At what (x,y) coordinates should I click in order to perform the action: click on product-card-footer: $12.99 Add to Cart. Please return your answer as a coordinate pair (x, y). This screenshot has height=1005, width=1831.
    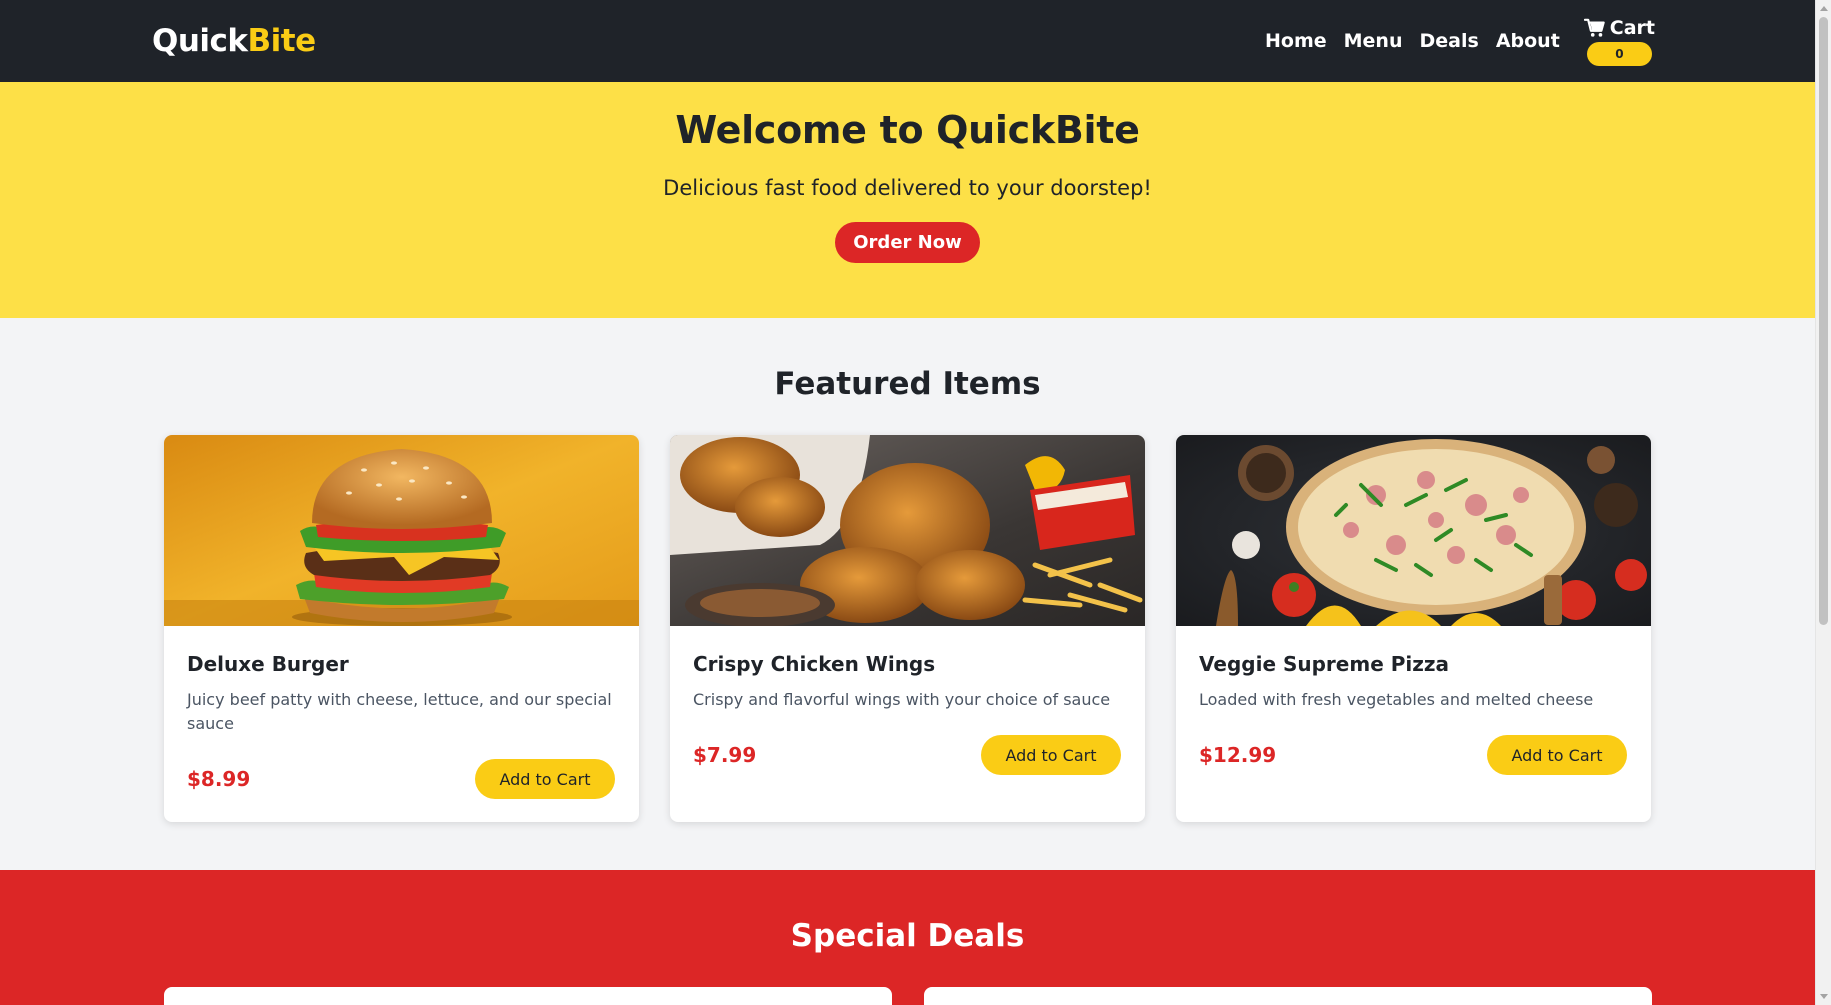
    Looking at the image, I should click on (1413, 755).